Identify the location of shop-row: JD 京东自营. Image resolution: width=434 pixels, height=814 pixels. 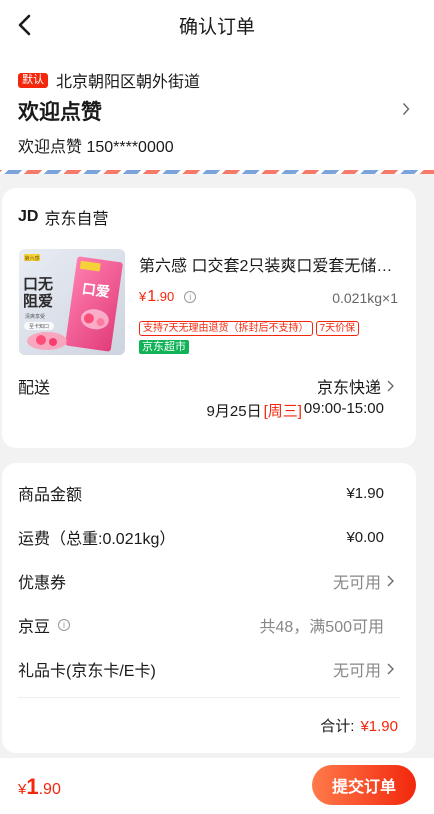
(63, 217).